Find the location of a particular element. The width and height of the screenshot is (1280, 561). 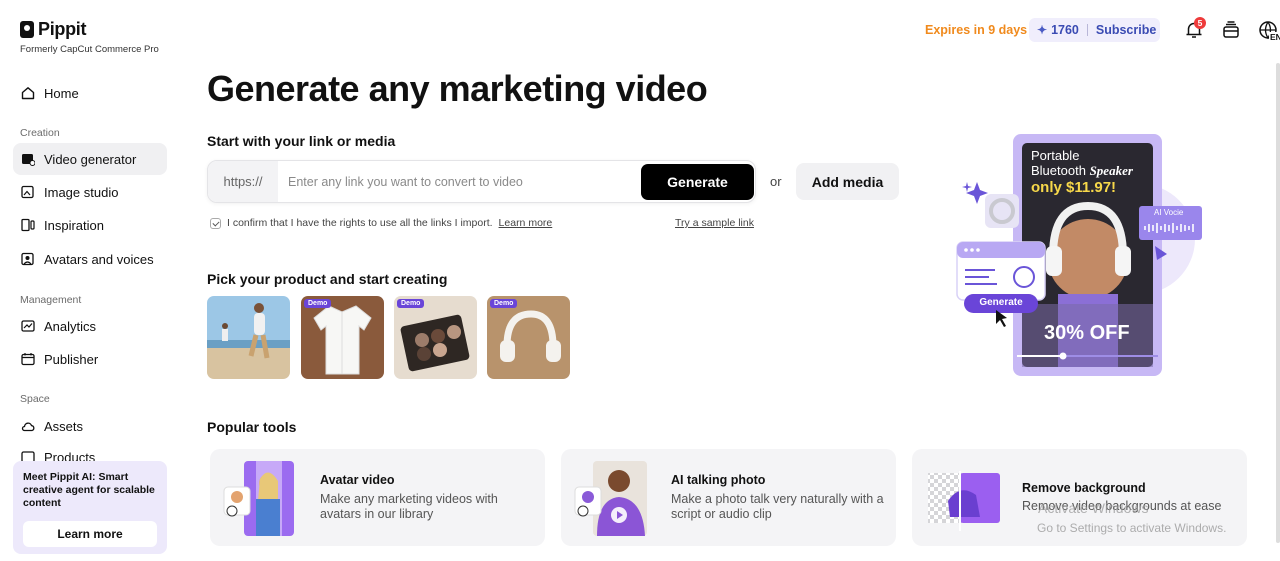

url-prefix: https:// is located at coordinates (243, 181).